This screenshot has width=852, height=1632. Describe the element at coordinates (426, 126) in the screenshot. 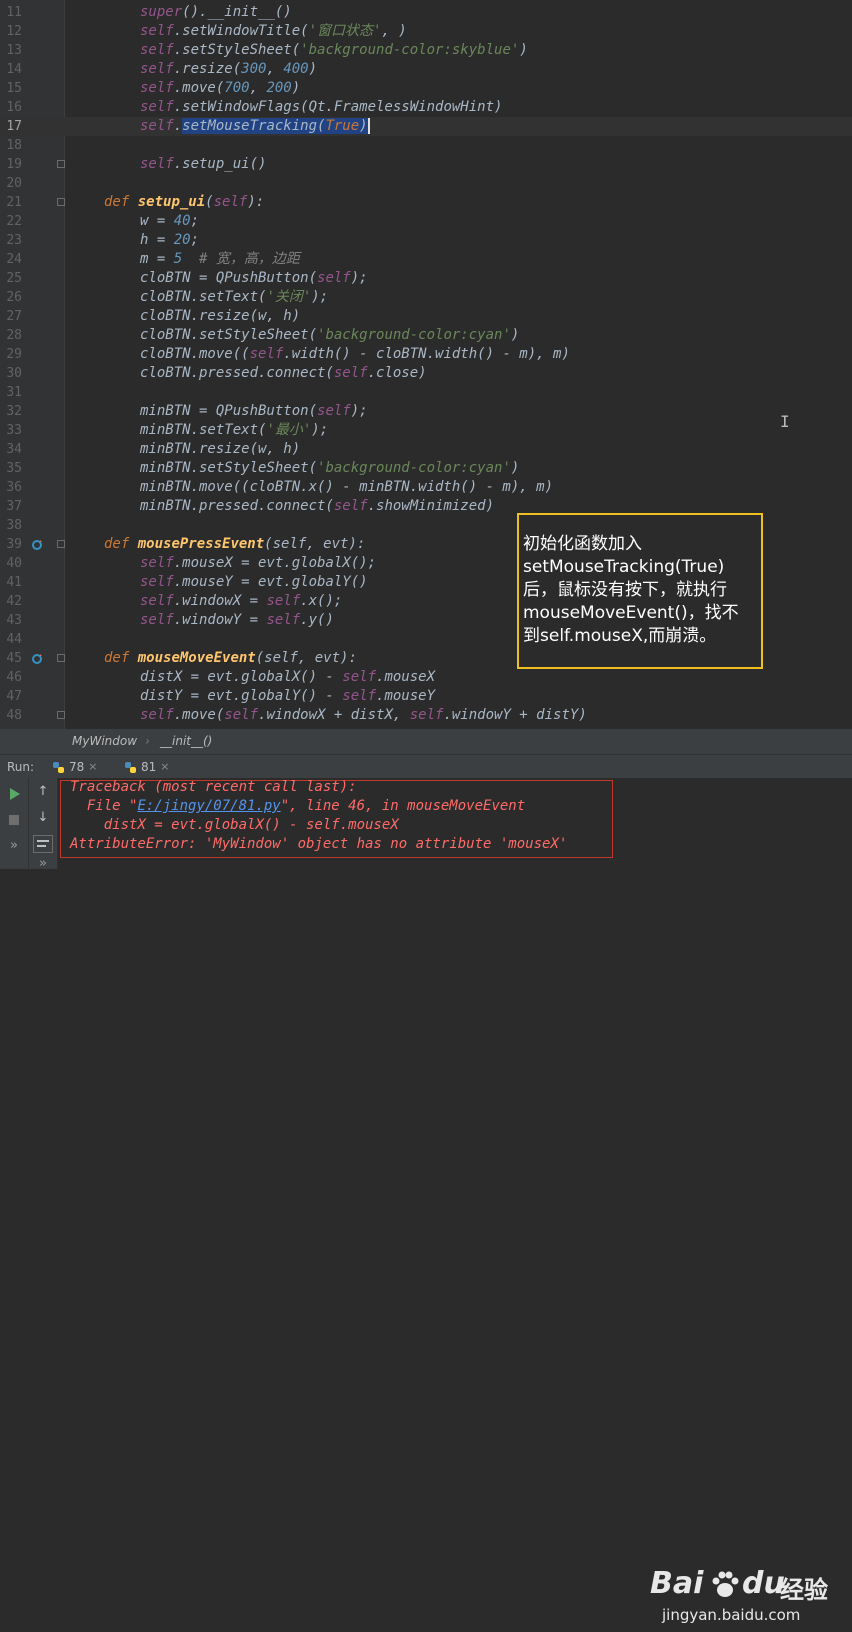

I see `code-line-active: 17 self.setMouseTracking(True)` at that location.